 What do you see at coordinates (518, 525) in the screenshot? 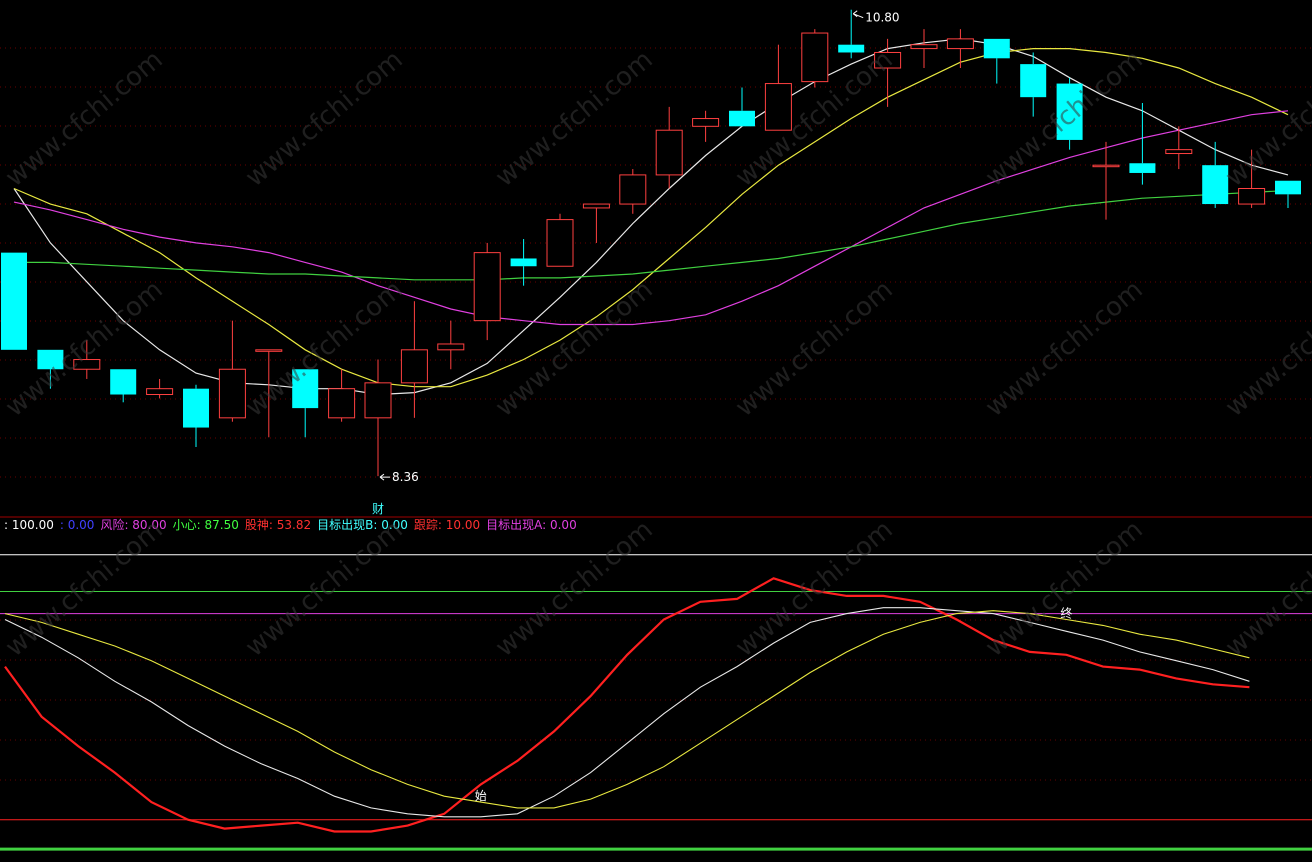
I see `legend-label: 目标出现A:` at bounding box center [518, 525].